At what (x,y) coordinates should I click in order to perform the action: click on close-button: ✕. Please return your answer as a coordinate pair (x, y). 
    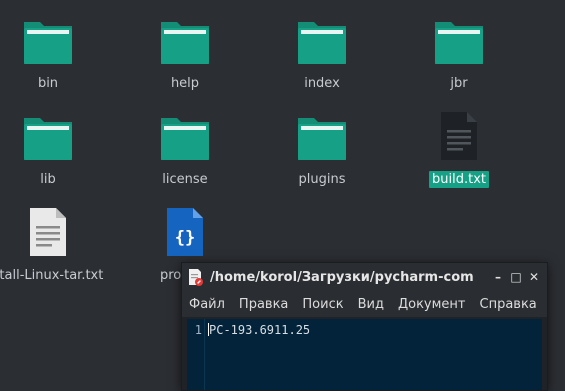
    Looking at the image, I should click on (534, 277).